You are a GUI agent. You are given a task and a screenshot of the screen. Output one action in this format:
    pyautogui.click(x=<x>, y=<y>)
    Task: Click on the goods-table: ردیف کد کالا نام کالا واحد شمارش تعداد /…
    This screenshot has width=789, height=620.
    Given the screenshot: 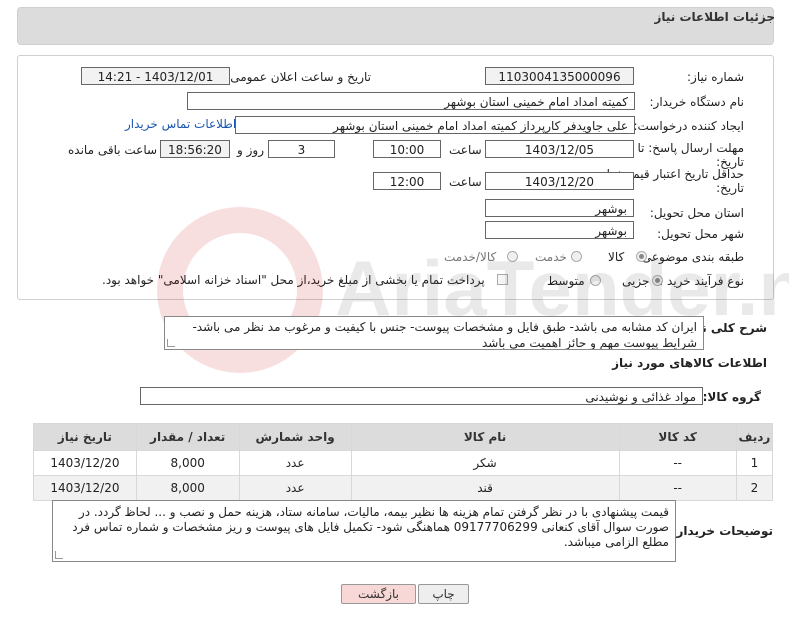 What is the action you would take?
    pyautogui.click(x=403, y=462)
    